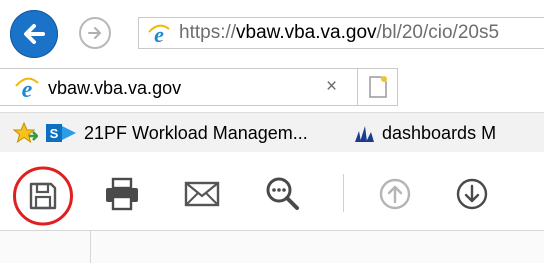 Image resolution: width=544 pixels, height=263 pixels. I want to click on sharepoint-icon: S, so click(61, 133).